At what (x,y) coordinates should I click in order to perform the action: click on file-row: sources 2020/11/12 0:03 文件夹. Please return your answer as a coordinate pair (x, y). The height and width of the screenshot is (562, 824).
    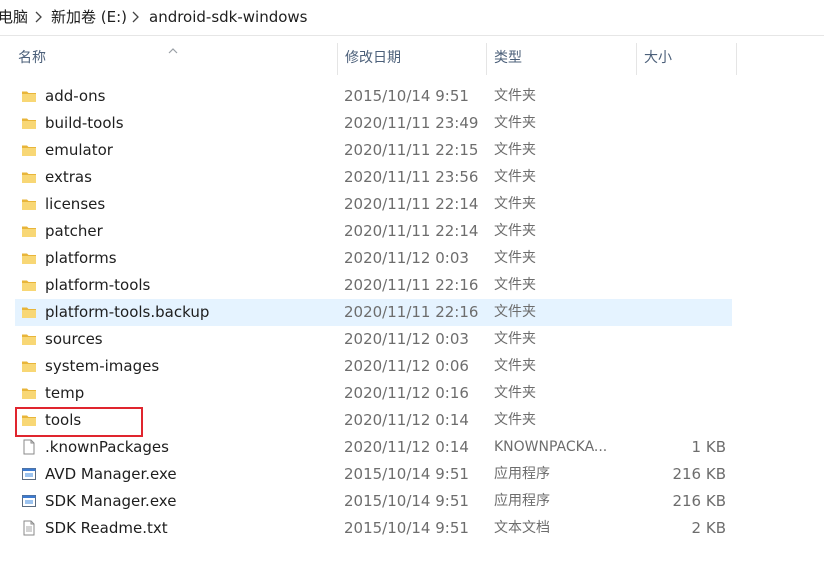
    Looking at the image, I should click on (373, 339).